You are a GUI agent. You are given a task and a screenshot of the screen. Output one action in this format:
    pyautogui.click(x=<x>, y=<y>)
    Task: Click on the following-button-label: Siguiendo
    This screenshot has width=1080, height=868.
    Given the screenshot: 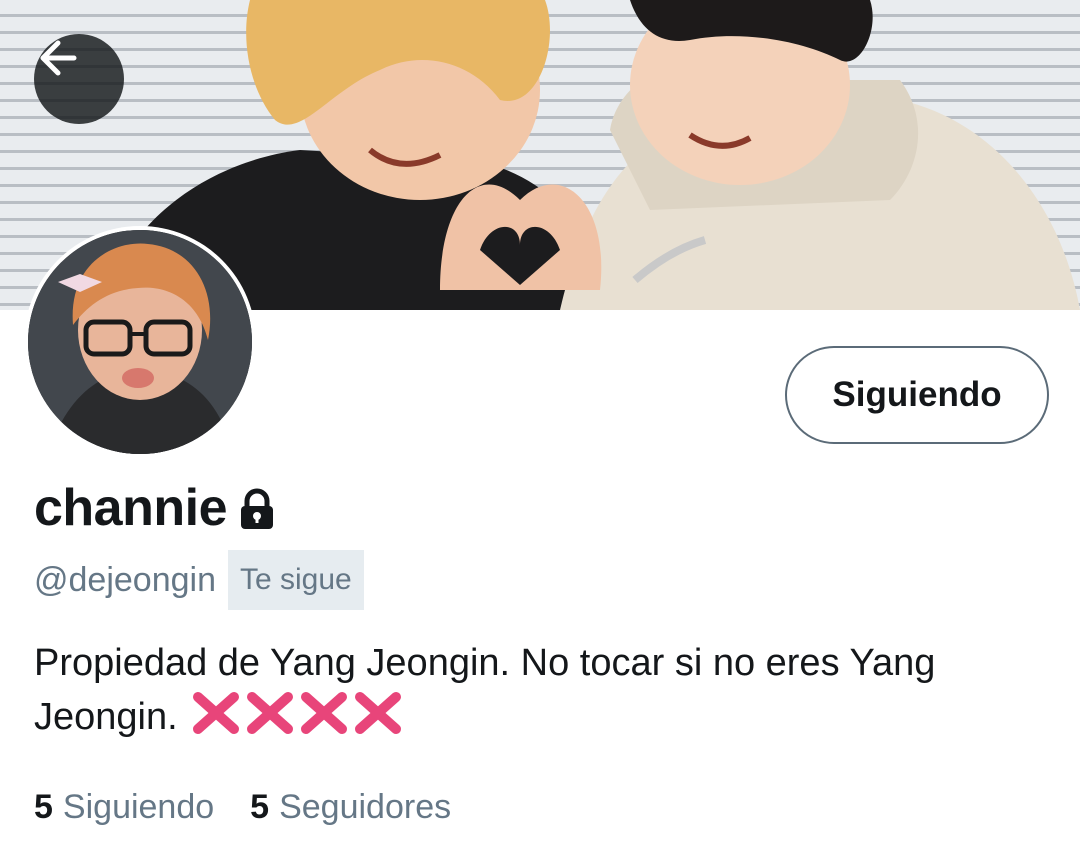 What is the action you would take?
    pyautogui.click(x=917, y=394)
    